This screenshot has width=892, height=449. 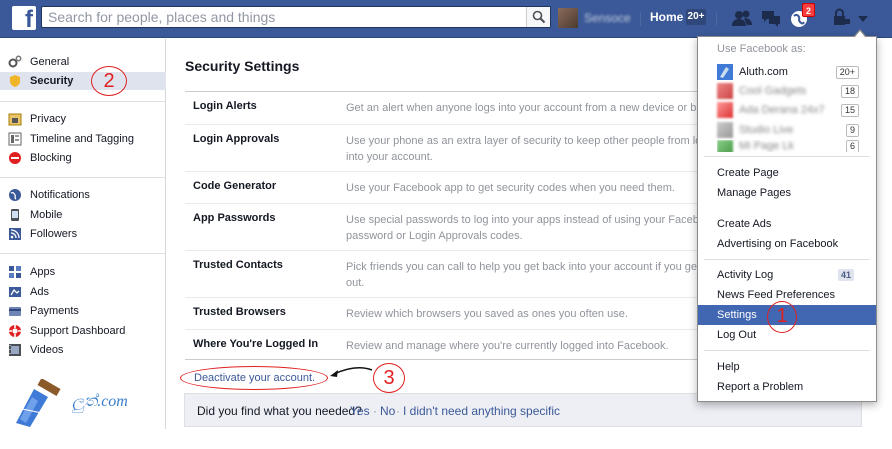 What do you see at coordinates (481, 411) in the screenshot?
I see `feedback-skip-link: I didn't need anything specific` at bounding box center [481, 411].